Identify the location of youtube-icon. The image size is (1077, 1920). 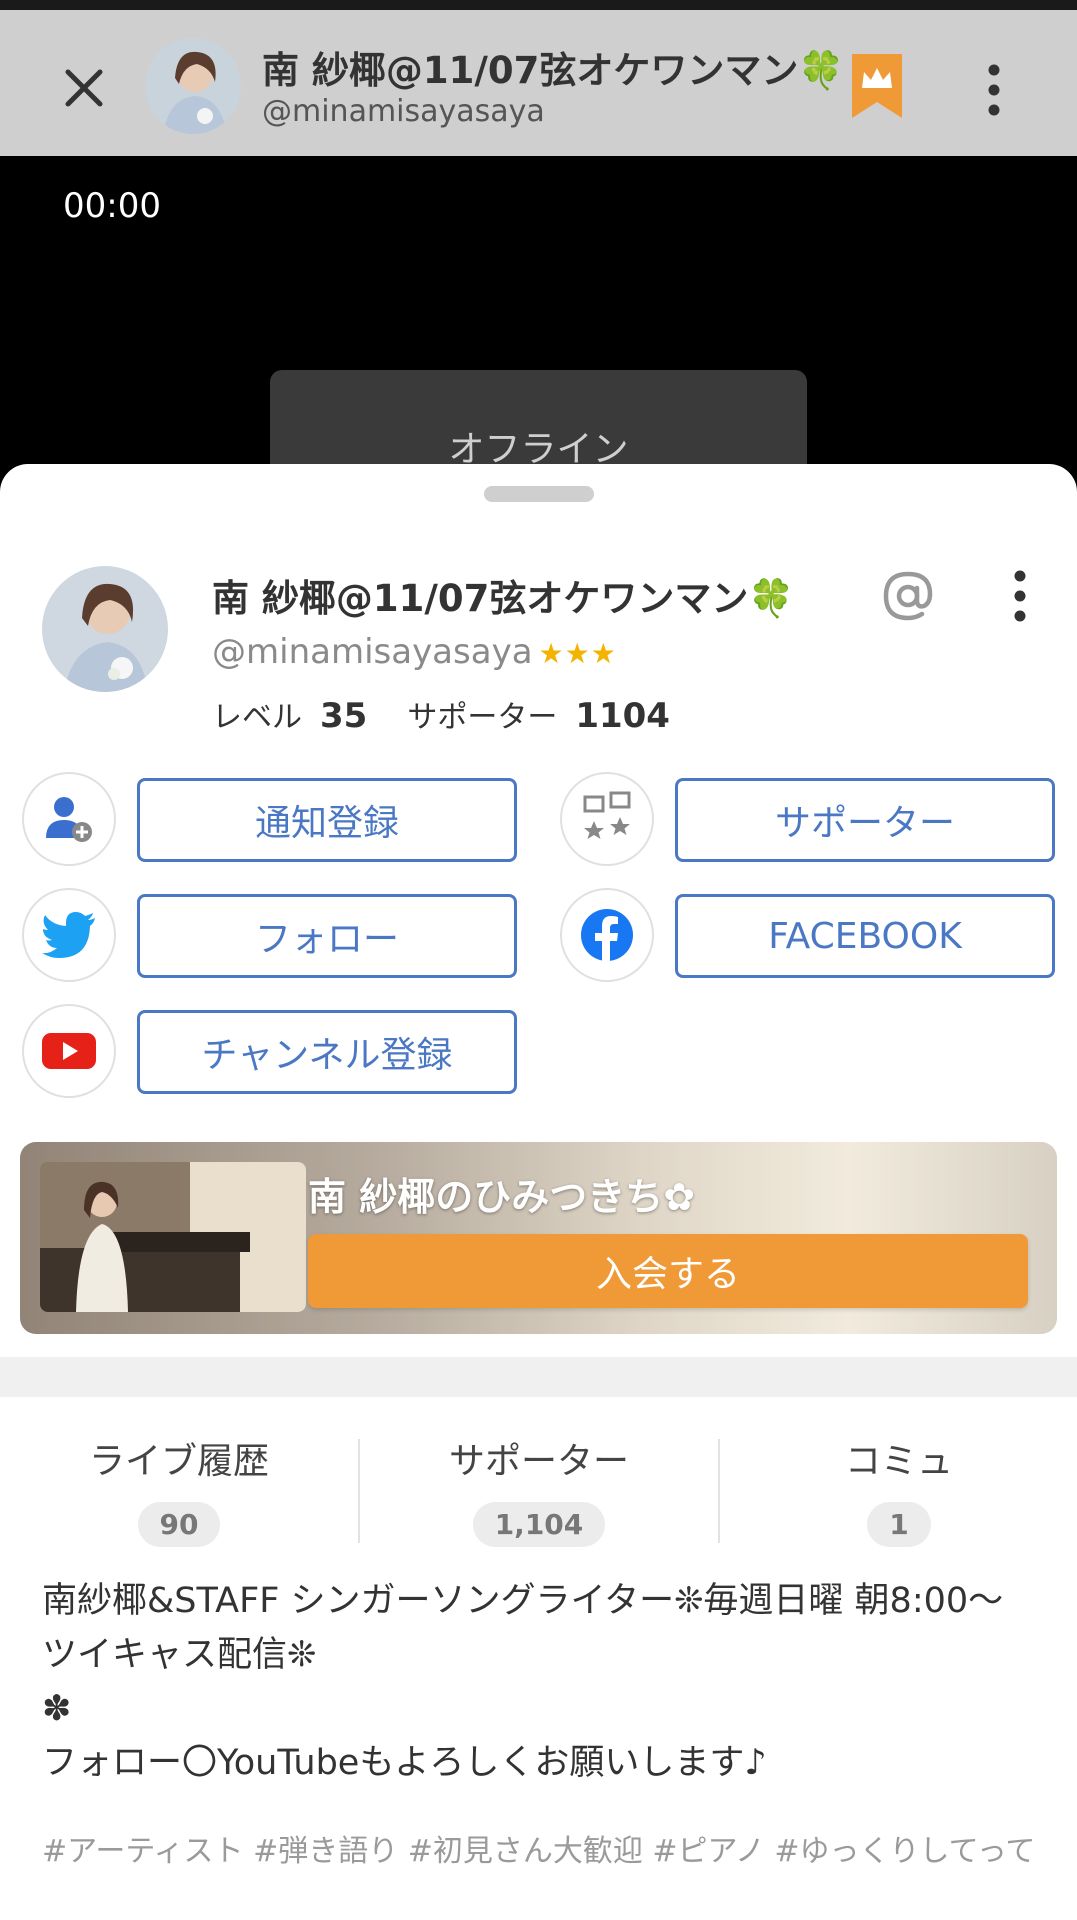
(69, 1051).